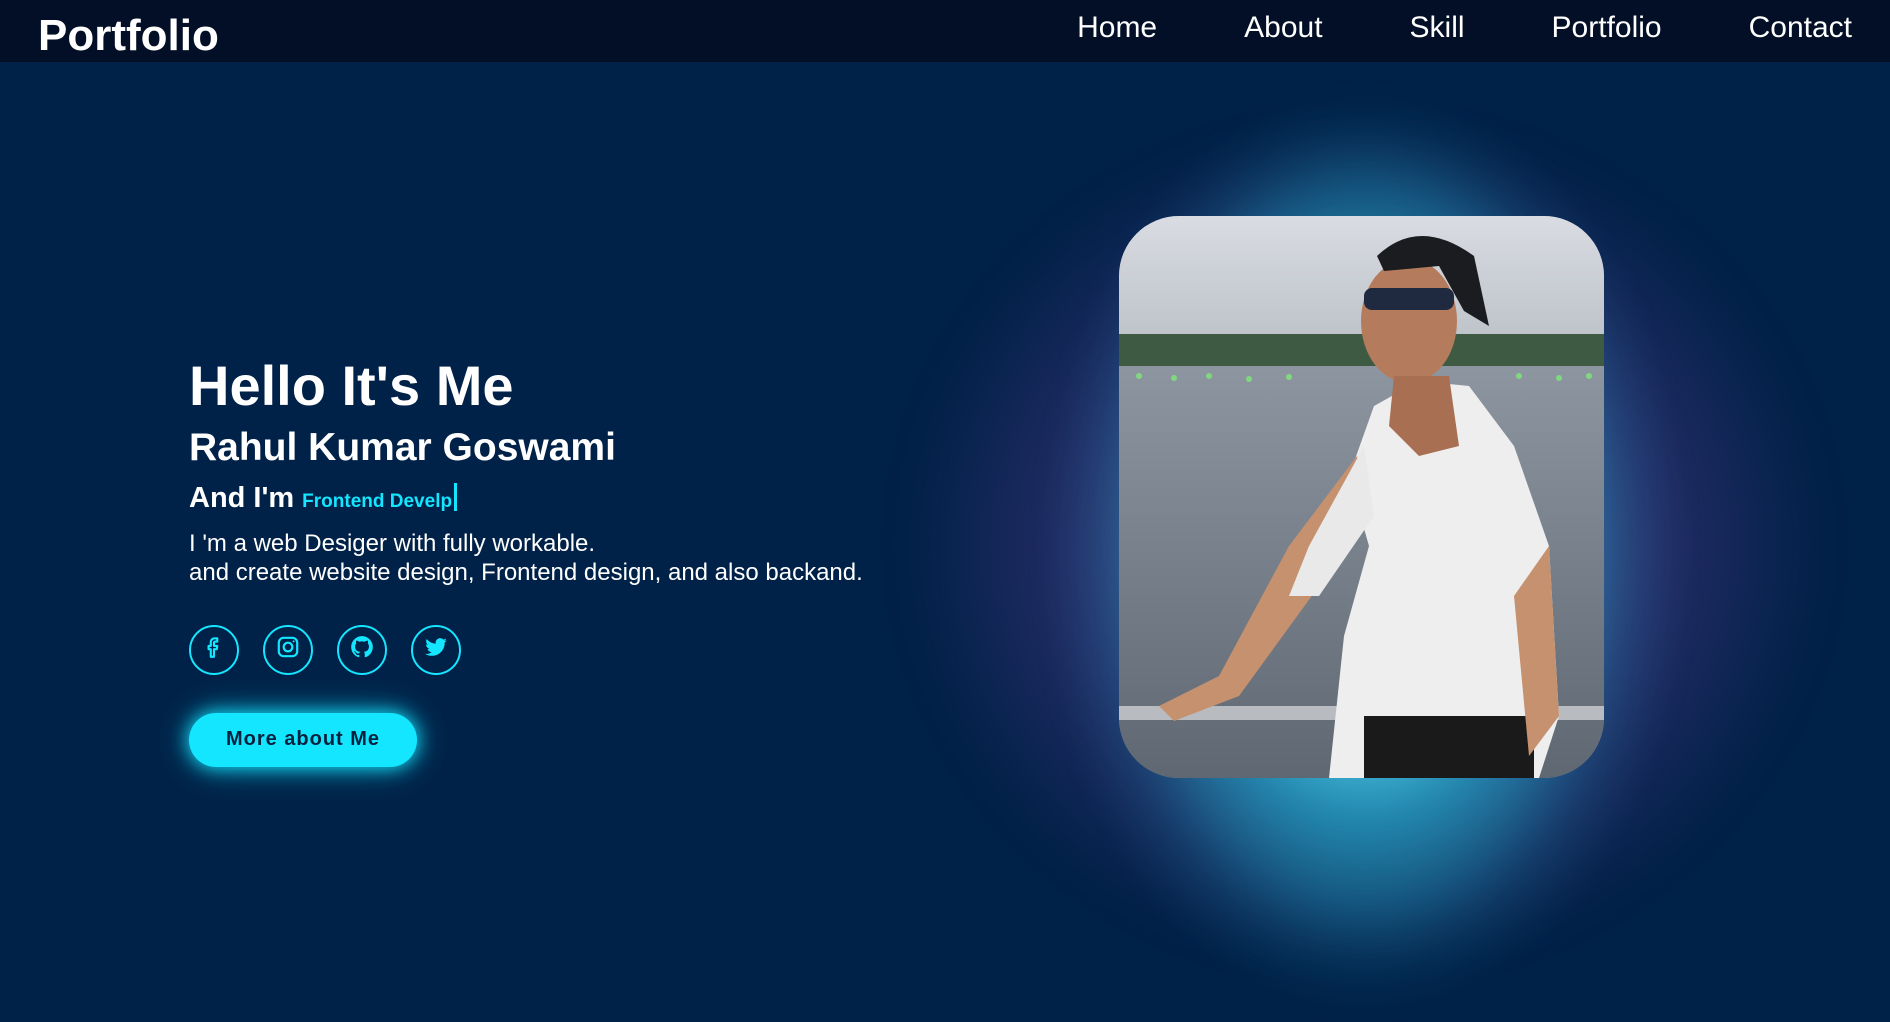 The width and height of the screenshot is (1890, 1022). I want to click on nav-home-link: Home, so click(1117, 28).